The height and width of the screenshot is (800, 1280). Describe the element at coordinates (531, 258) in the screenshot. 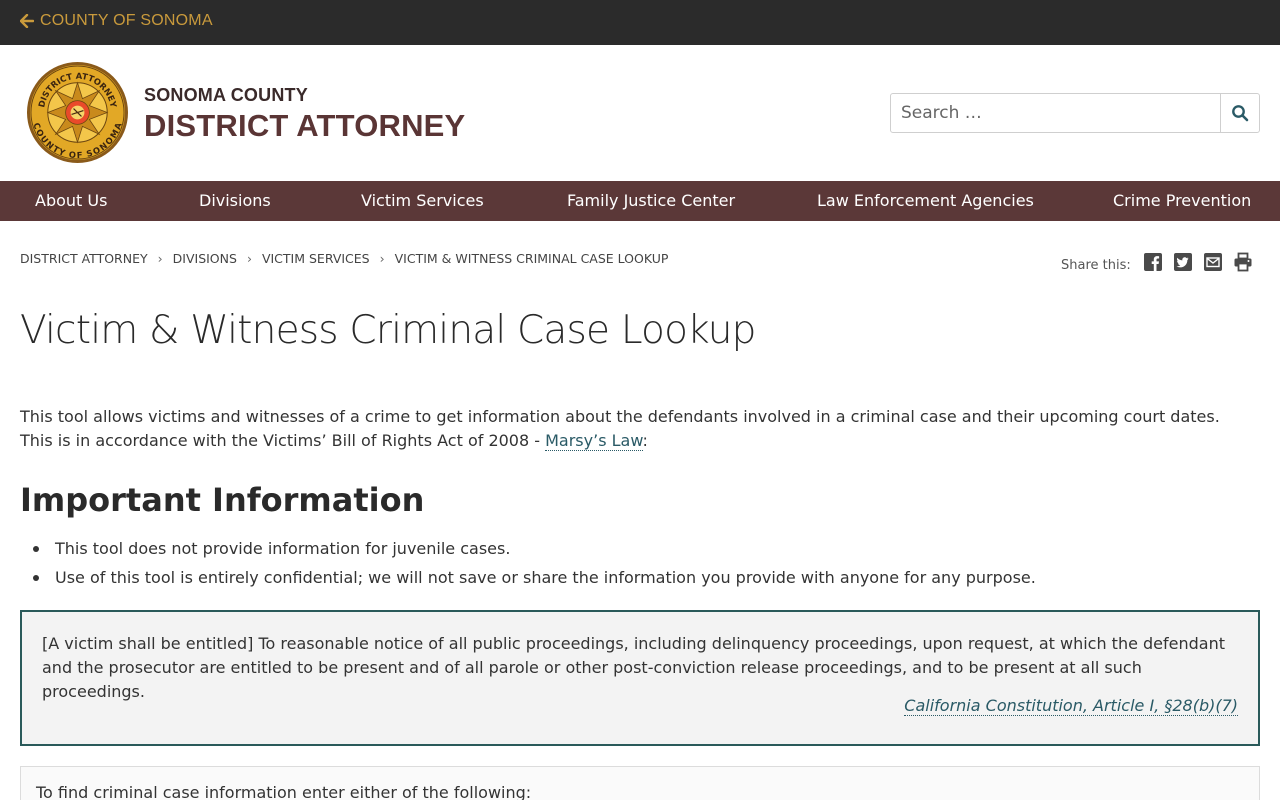

I see `breadcrumb-current: VICTIM & WITNESS CRIMINAL CASE LOOKUP` at that location.